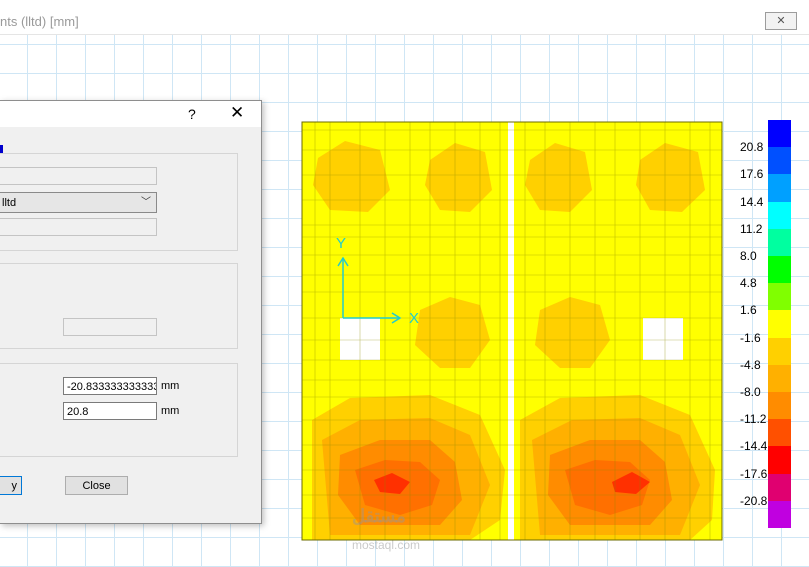 Image resolution: width=809 pixels, height=567 pixels. I want to click on help-button: ?, so click(192, 114).